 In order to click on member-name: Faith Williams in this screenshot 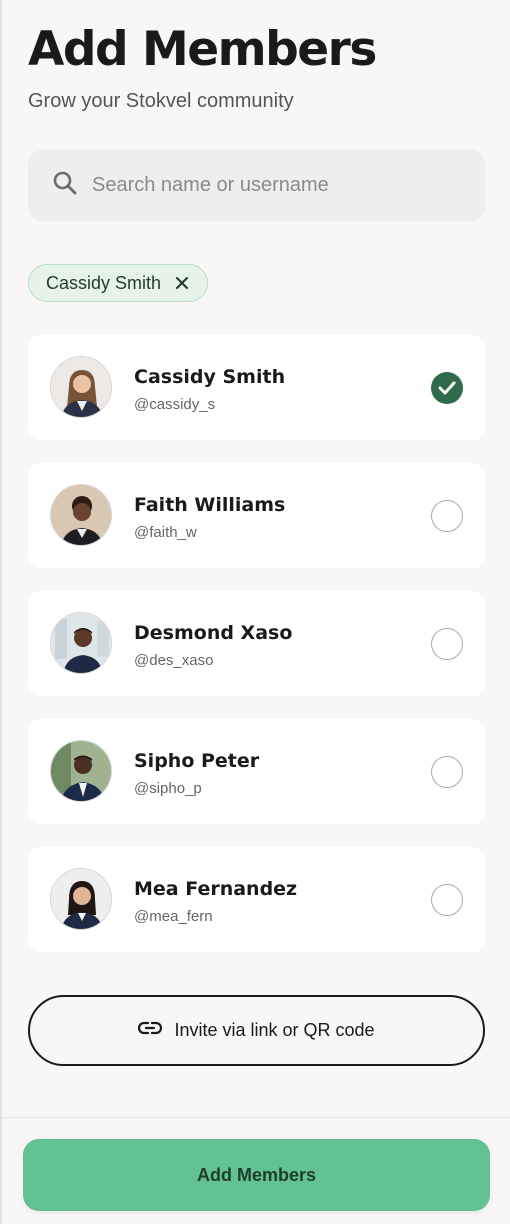, I will do `click(210, 505)`.